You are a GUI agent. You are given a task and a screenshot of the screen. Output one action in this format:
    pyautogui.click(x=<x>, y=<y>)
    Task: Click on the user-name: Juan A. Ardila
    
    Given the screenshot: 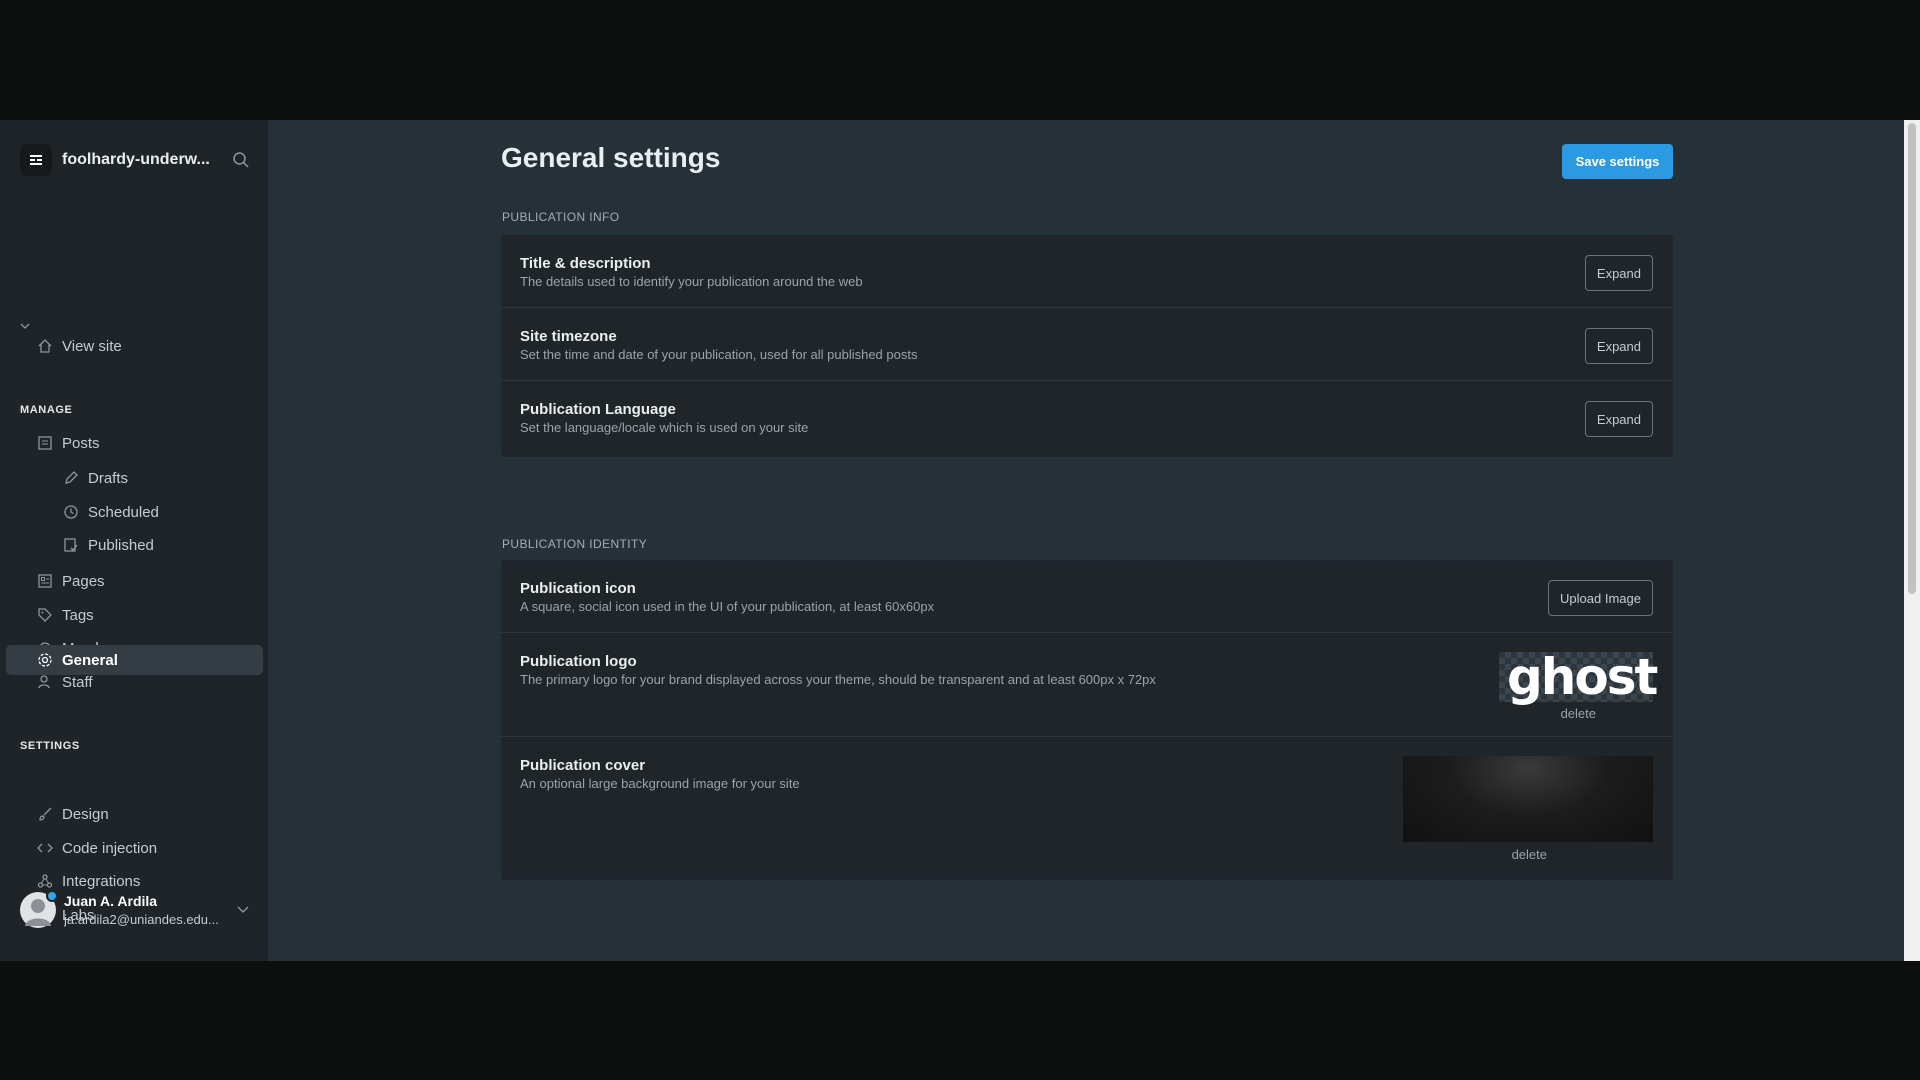 What is the action you would take?
    pyautogui.click(x=111, y=901)
    